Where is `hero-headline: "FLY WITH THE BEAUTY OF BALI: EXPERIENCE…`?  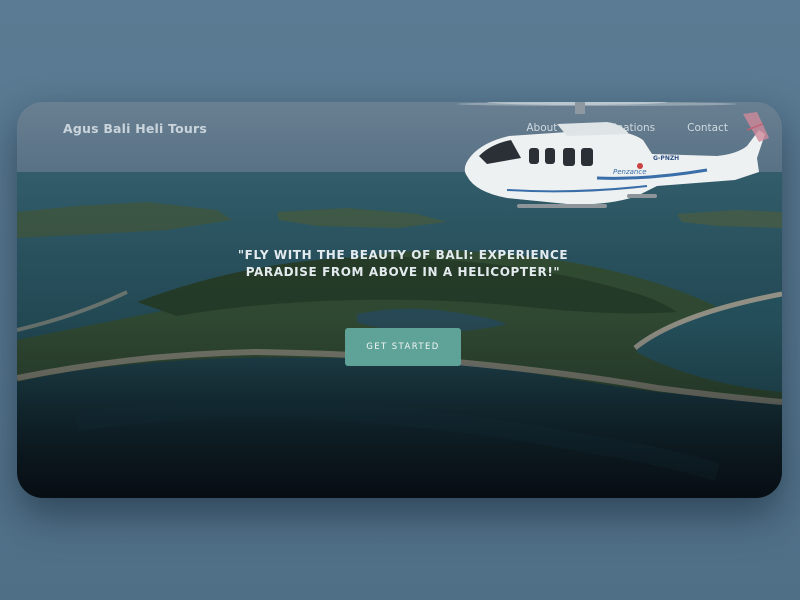 hero-headline: "FLY WITH THE BEAUTY OF BALI: EXPERIENCE… is located at coordinates (403, 263).